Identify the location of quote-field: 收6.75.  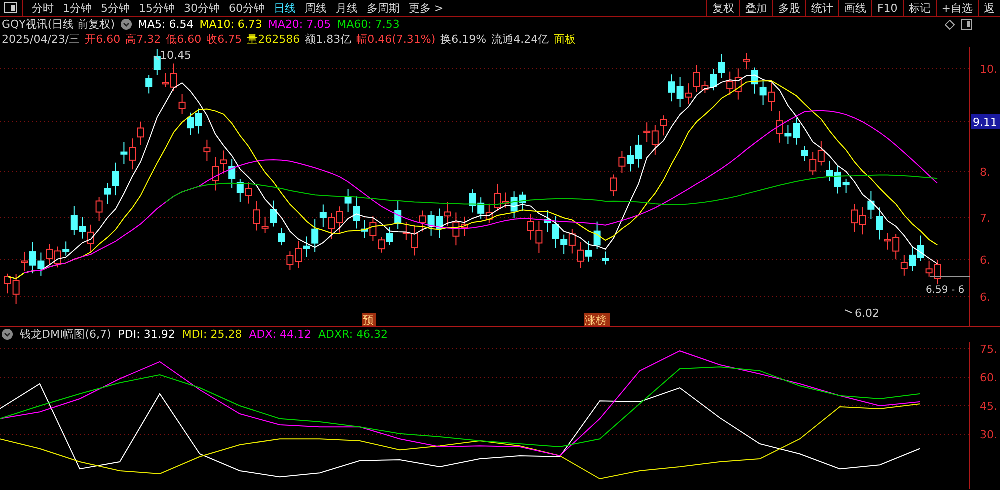
(224, 39).